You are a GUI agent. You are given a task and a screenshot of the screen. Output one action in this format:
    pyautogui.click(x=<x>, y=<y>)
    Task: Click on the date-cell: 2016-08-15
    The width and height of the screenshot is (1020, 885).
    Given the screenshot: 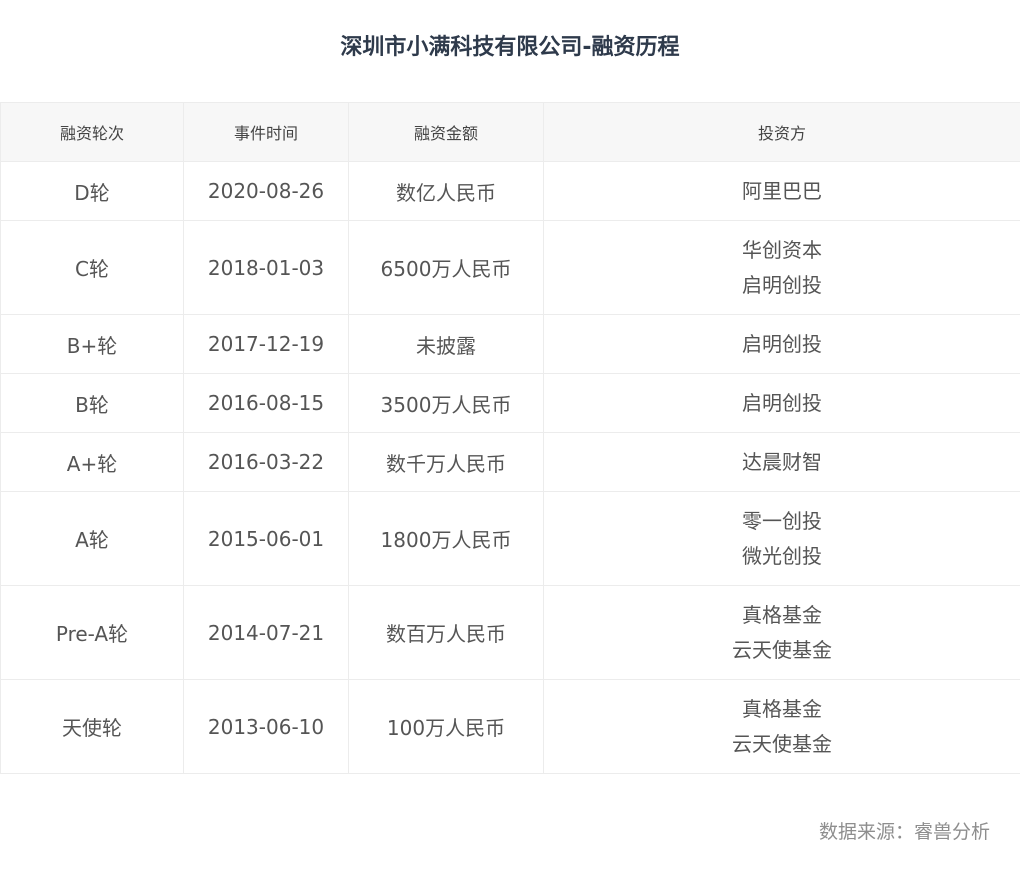 What is the action you would take?
    pyautogui.click(x=266, y=403)
    